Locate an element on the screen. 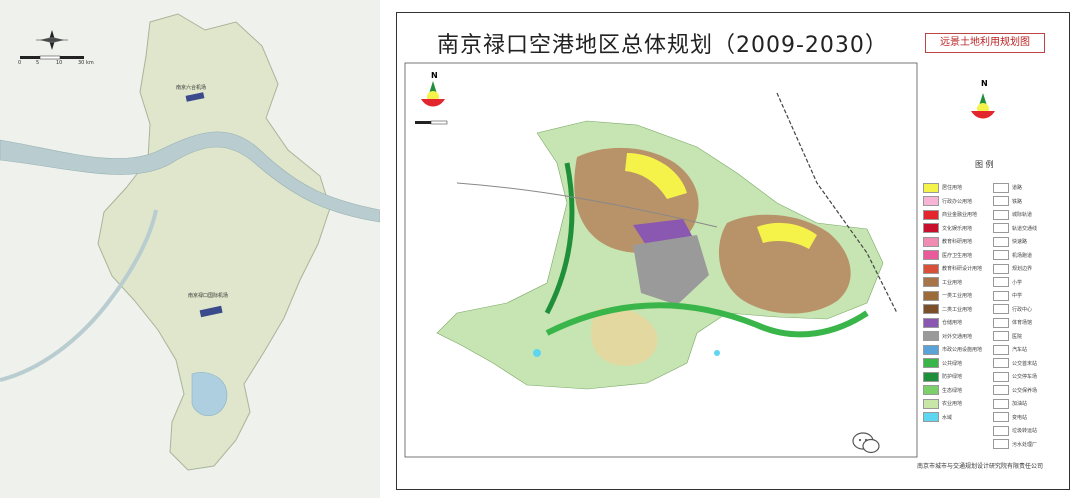 The width and height of the screenshot is (1080, 502). legend-label: 仓储用地 is located at coordinates (952, 323).